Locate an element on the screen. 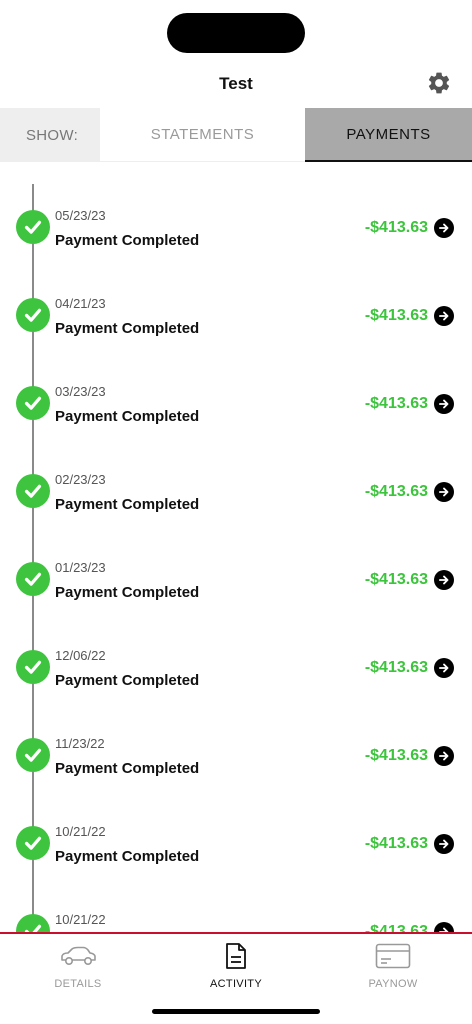  payment-row: 11/23/22 Payment Completed -$413.63 is located at coordinates (236, 734).